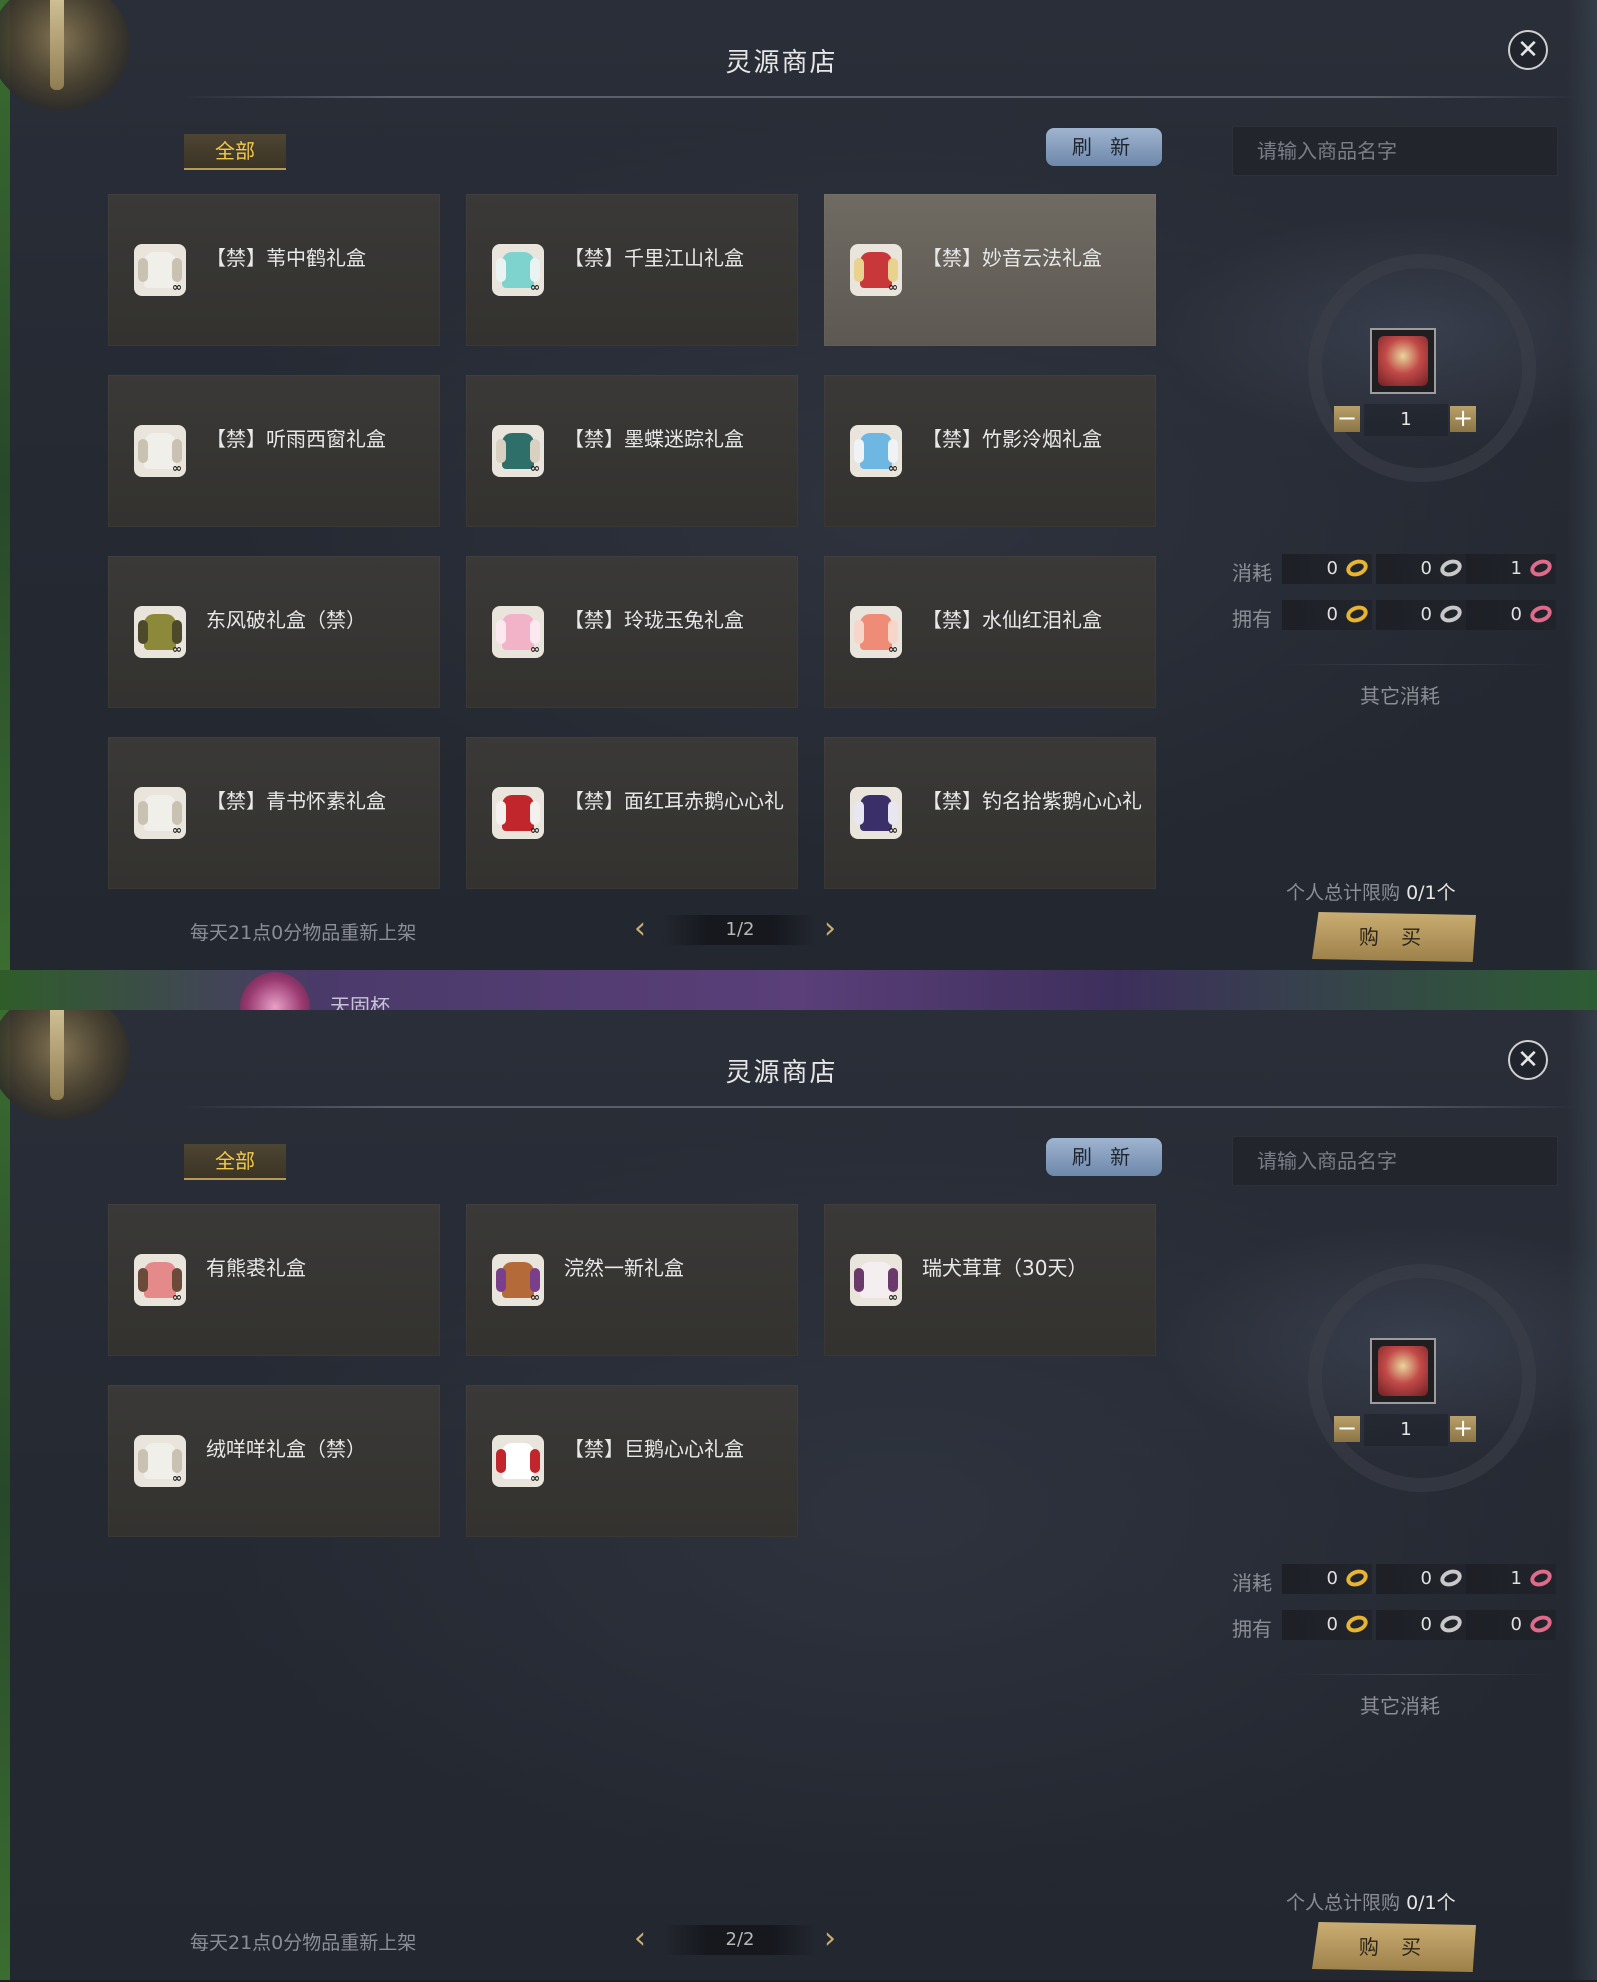 This screenshot has height=1982, width=1597. What do you see at coordinates (740, 930) in the screenshot?
I see `page-indicator: 1/2` at bounding box center [740, 930].